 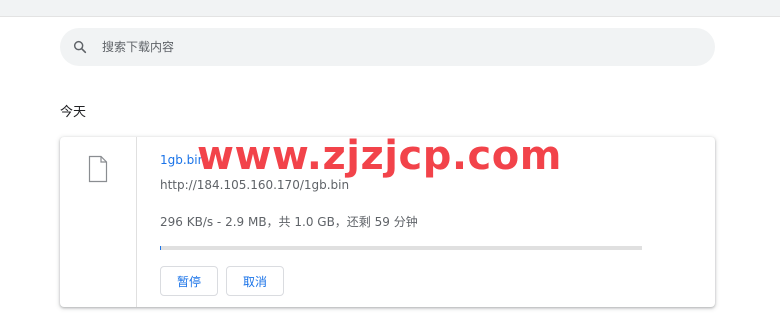 What do you see at coordinates (390, 8) in the screenshot?
I see `top-toolbar-strip` at bounding box center [390, 8].